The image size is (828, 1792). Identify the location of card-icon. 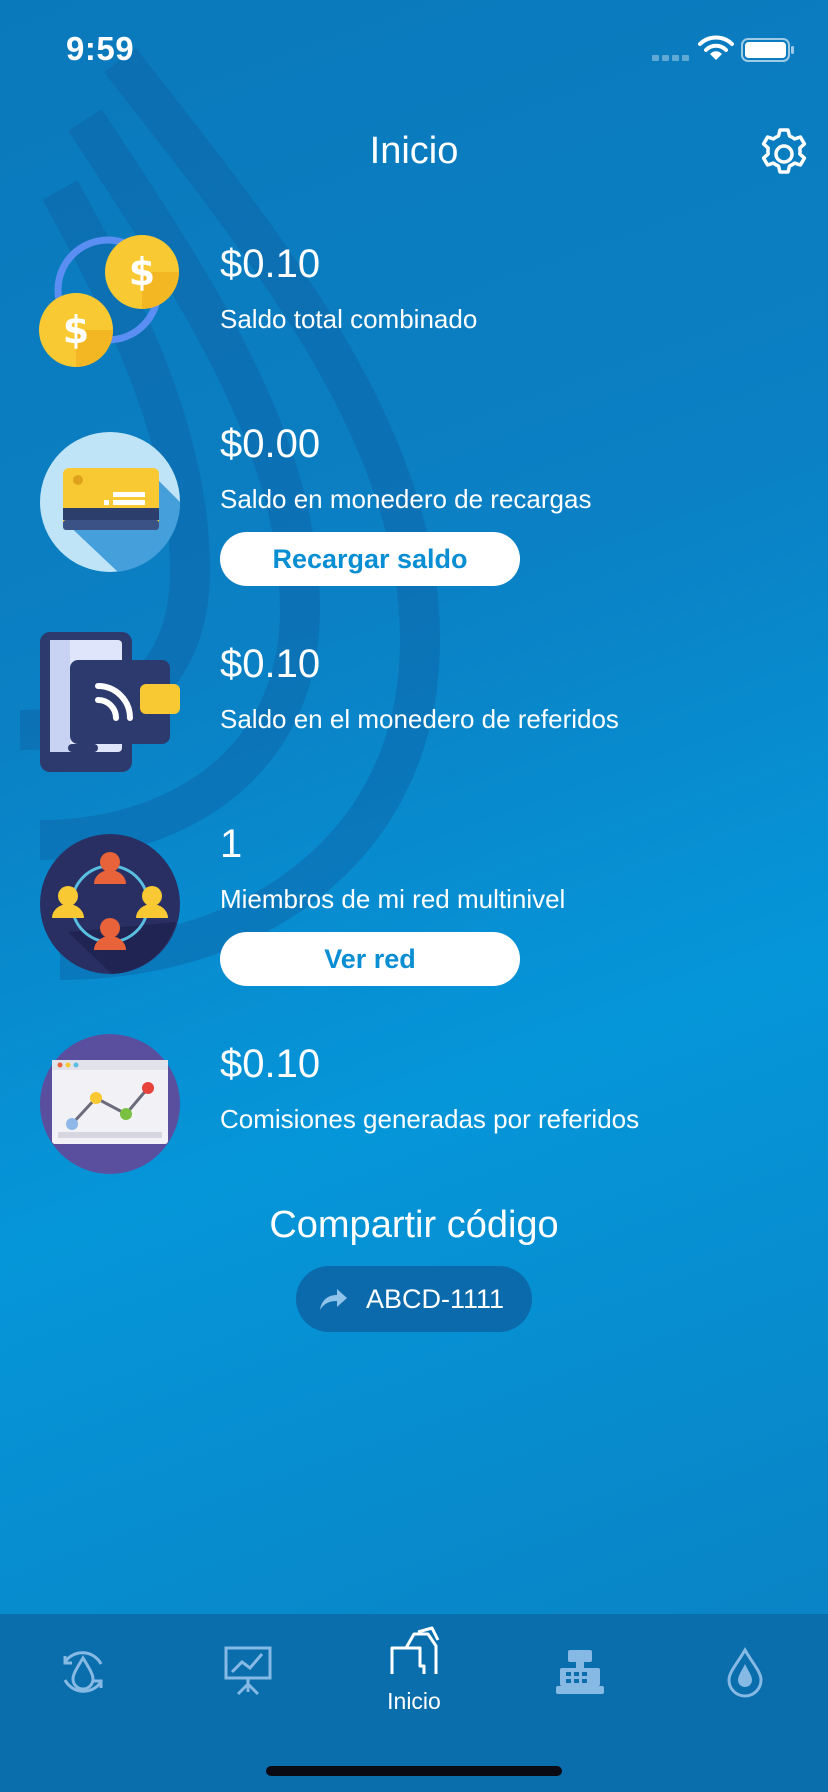
(110, 502).